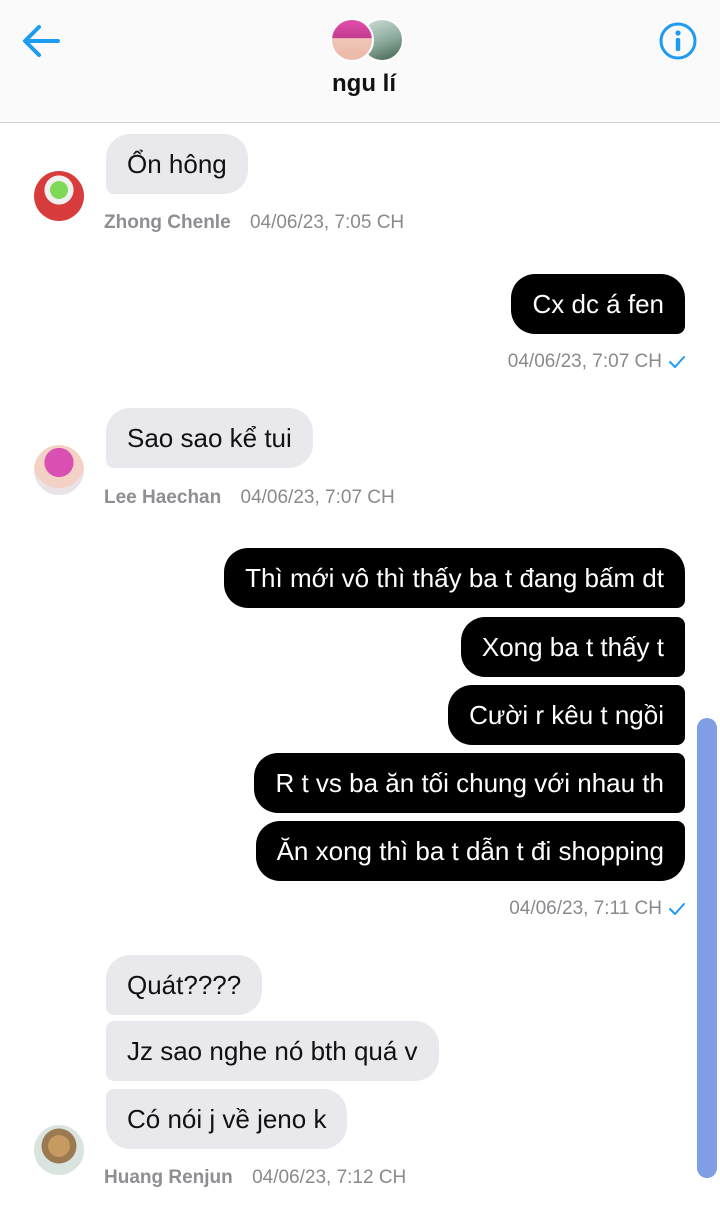  What do you see at coordinates (272, 1051) in the screenshot?
I see `message-bubble: Jz sao nghe nó bth quá v` at bounding box center [272, 1051].